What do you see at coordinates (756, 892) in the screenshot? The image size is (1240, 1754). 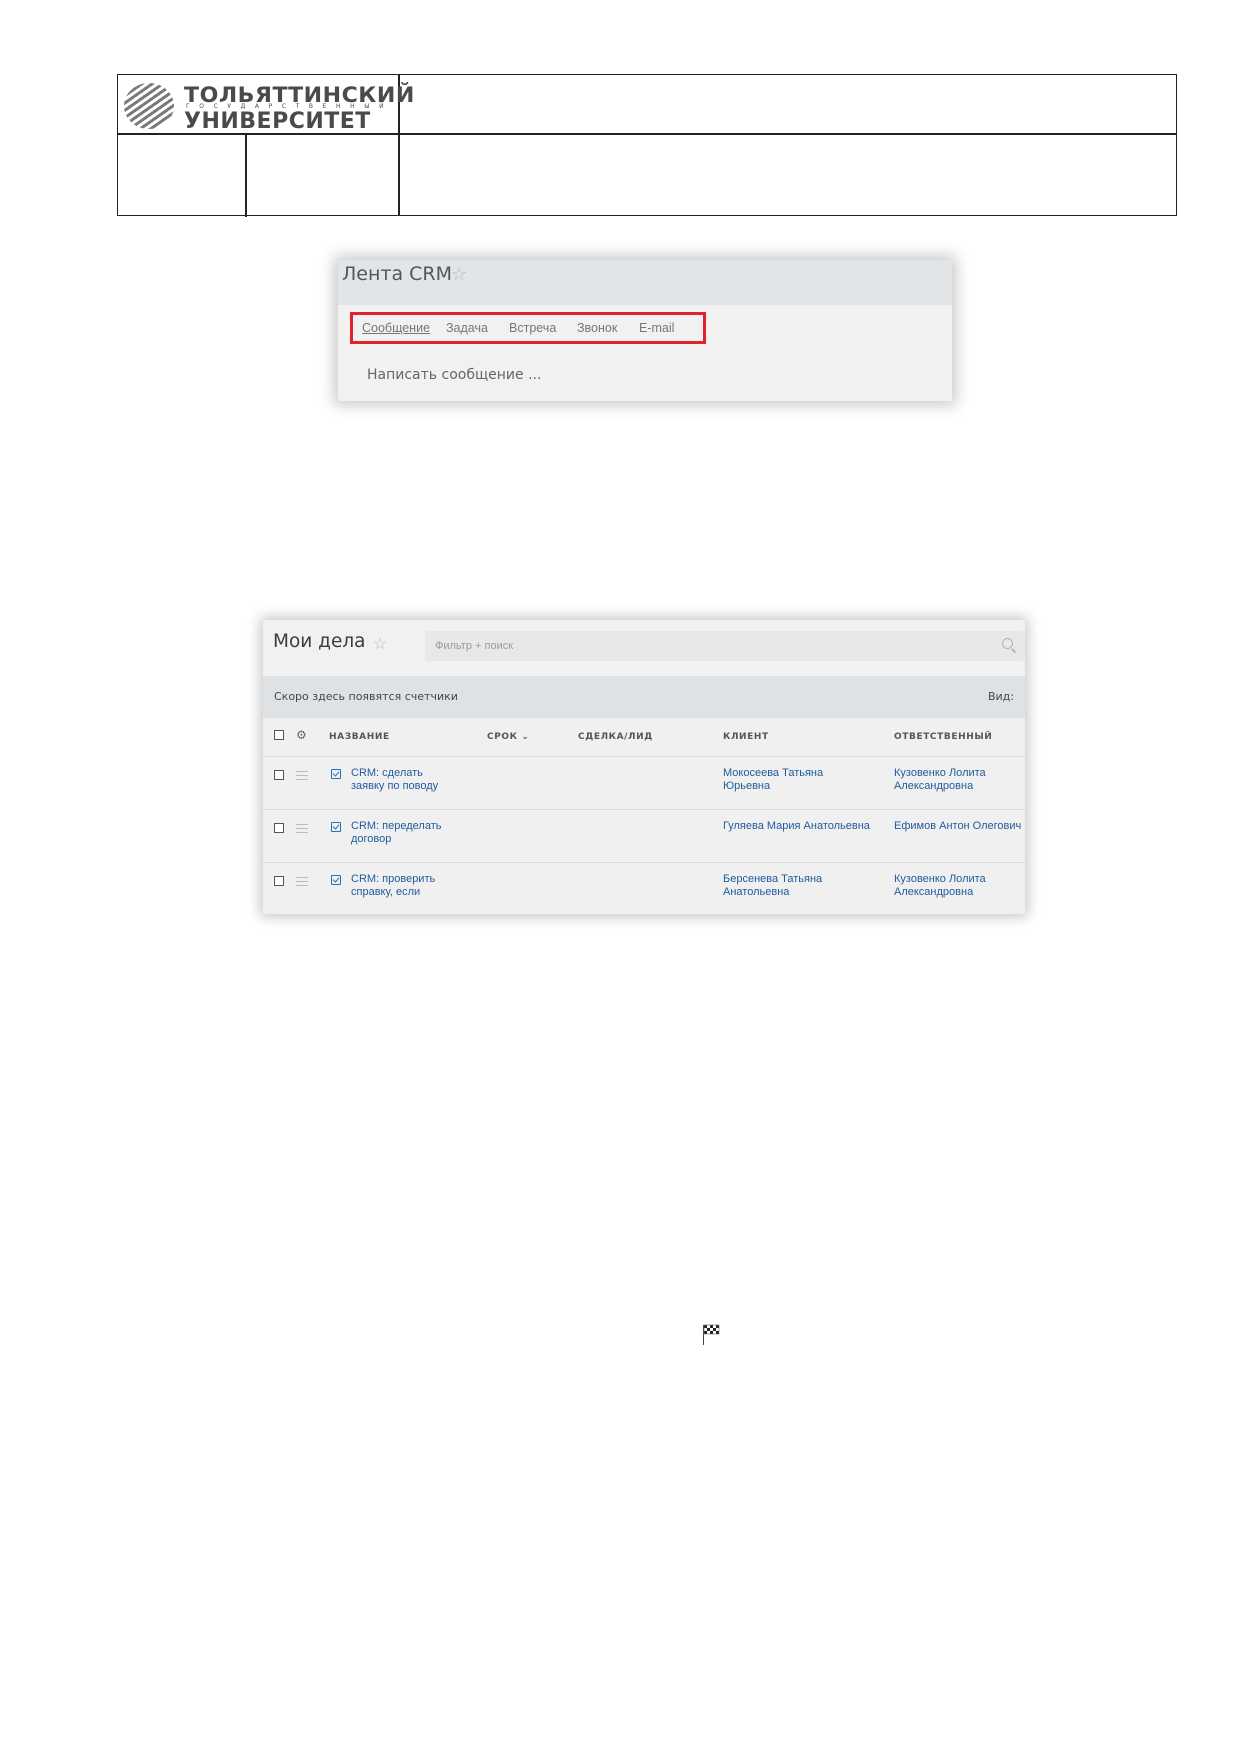 I see `client-name-line: Анатольевна` at bounding box center [756, 892].